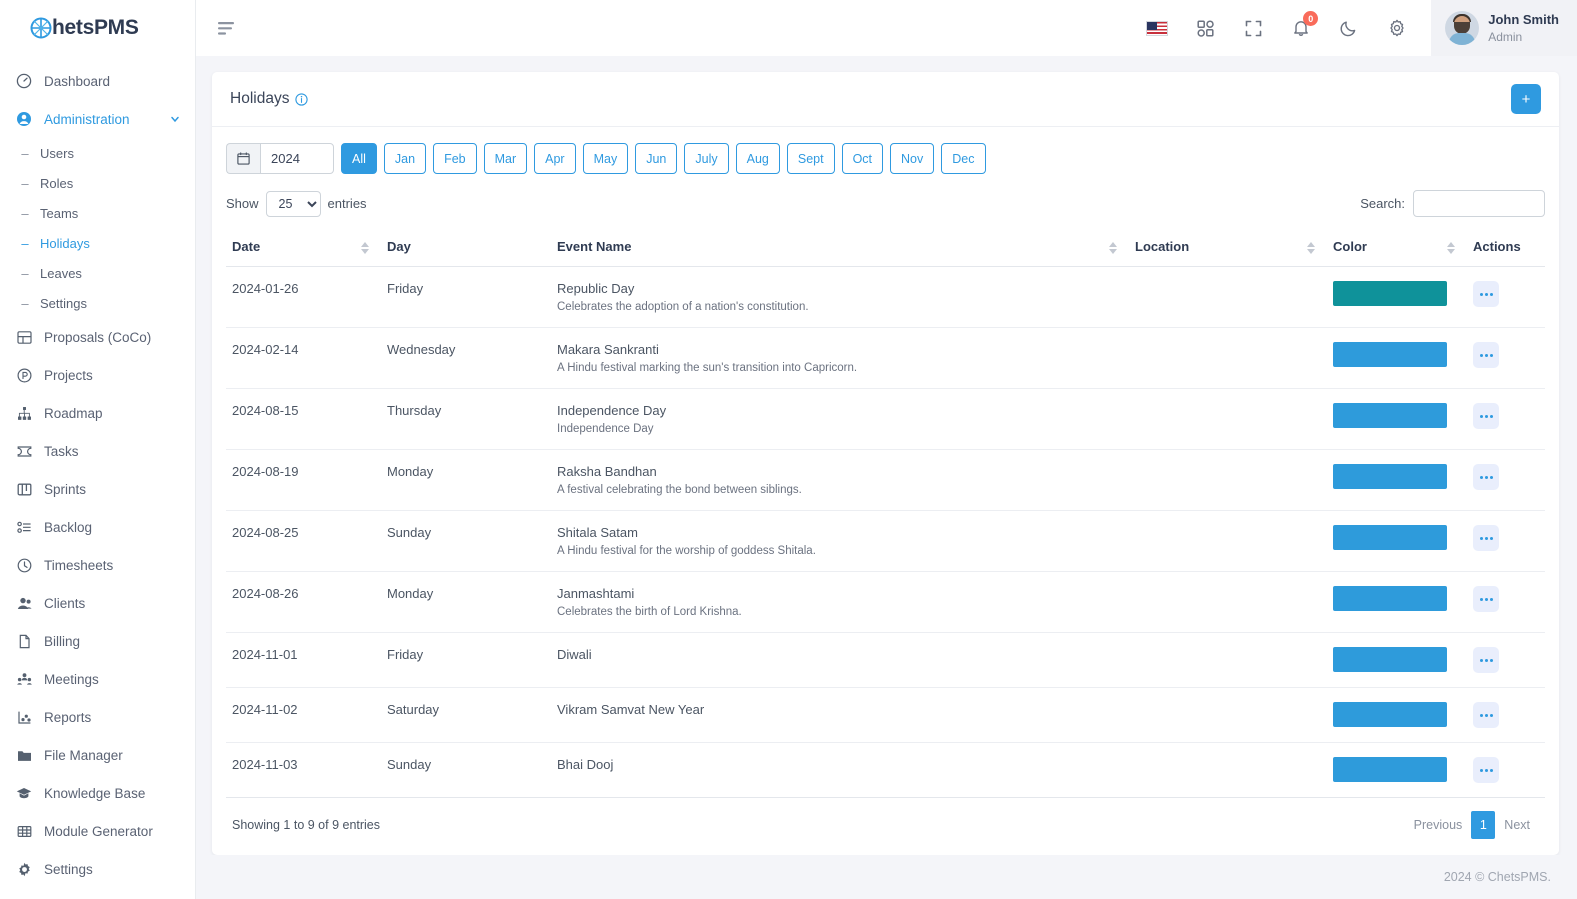 Image resolution: width=1577 pixels, height=899 pixels. What do you see at coordinates (649, 612) in the screenshot?
I see `event-description: Celebrates the birth of Lord Krishna.` at bounding box center [649, 612].